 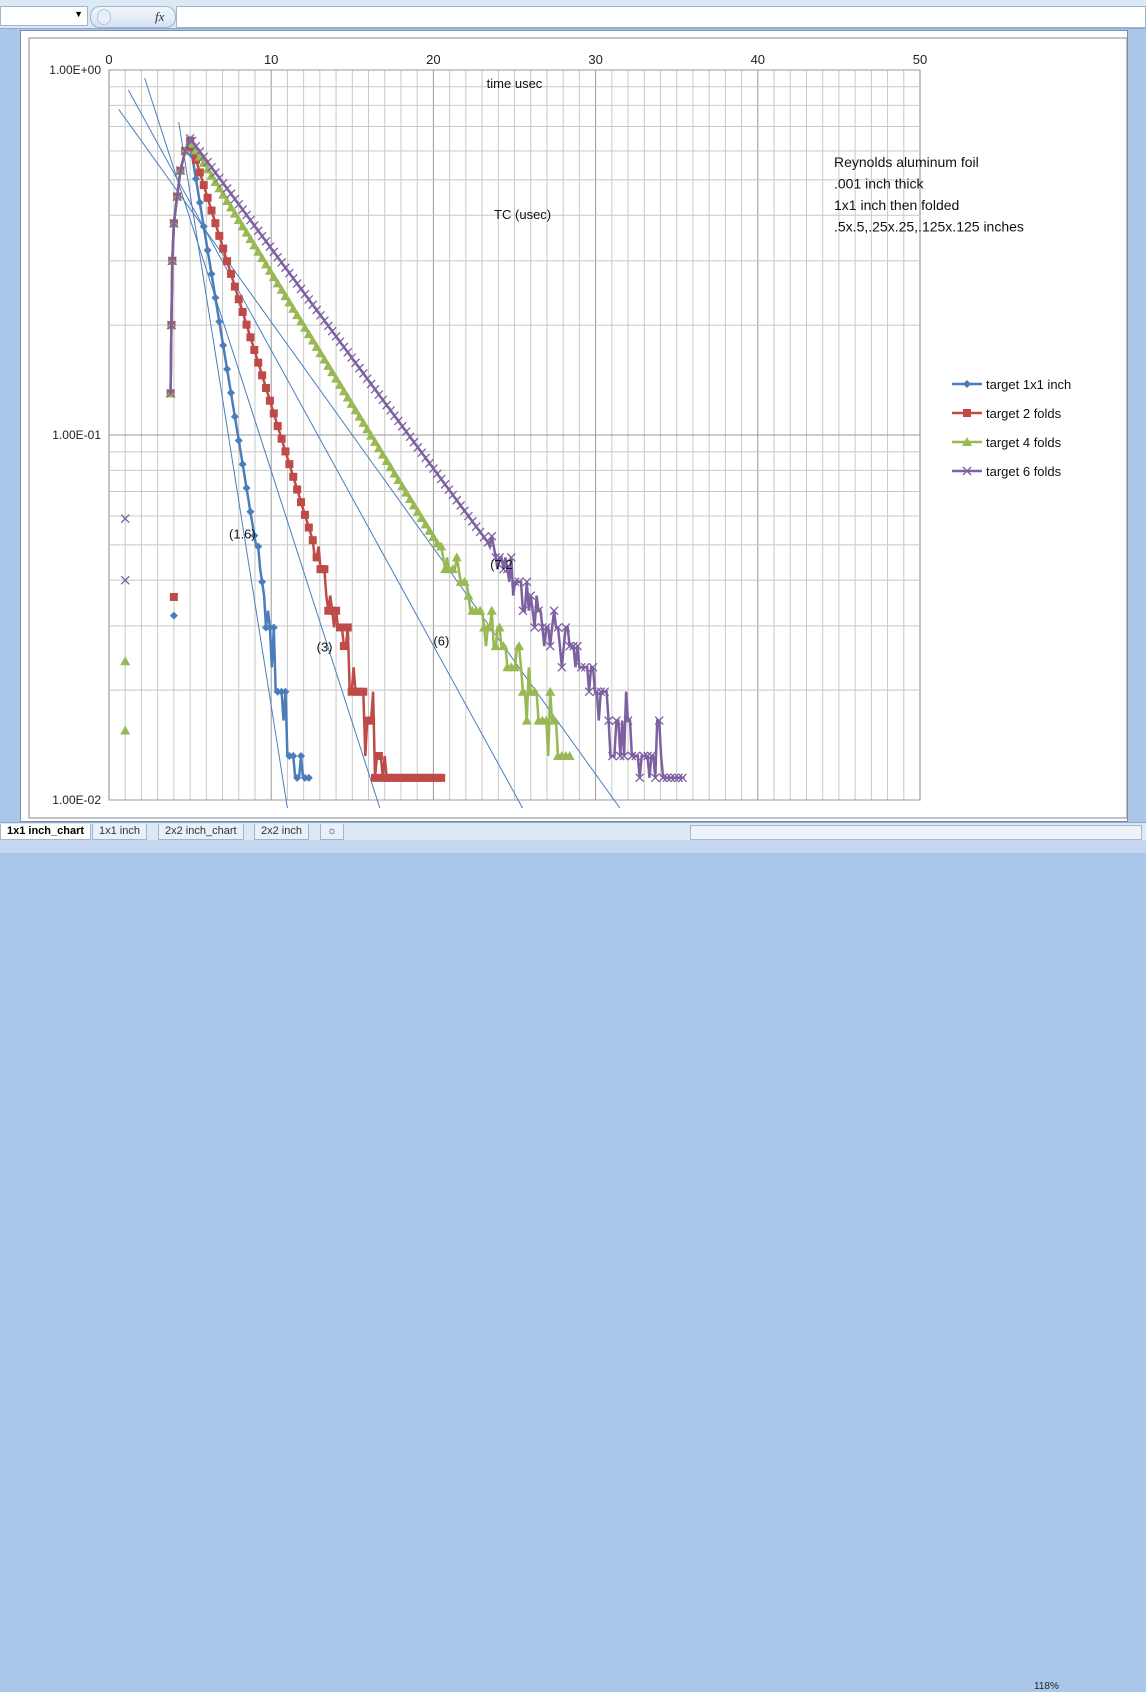 I want to click on chart-title: TC (usec), so click(x=522, y=214).